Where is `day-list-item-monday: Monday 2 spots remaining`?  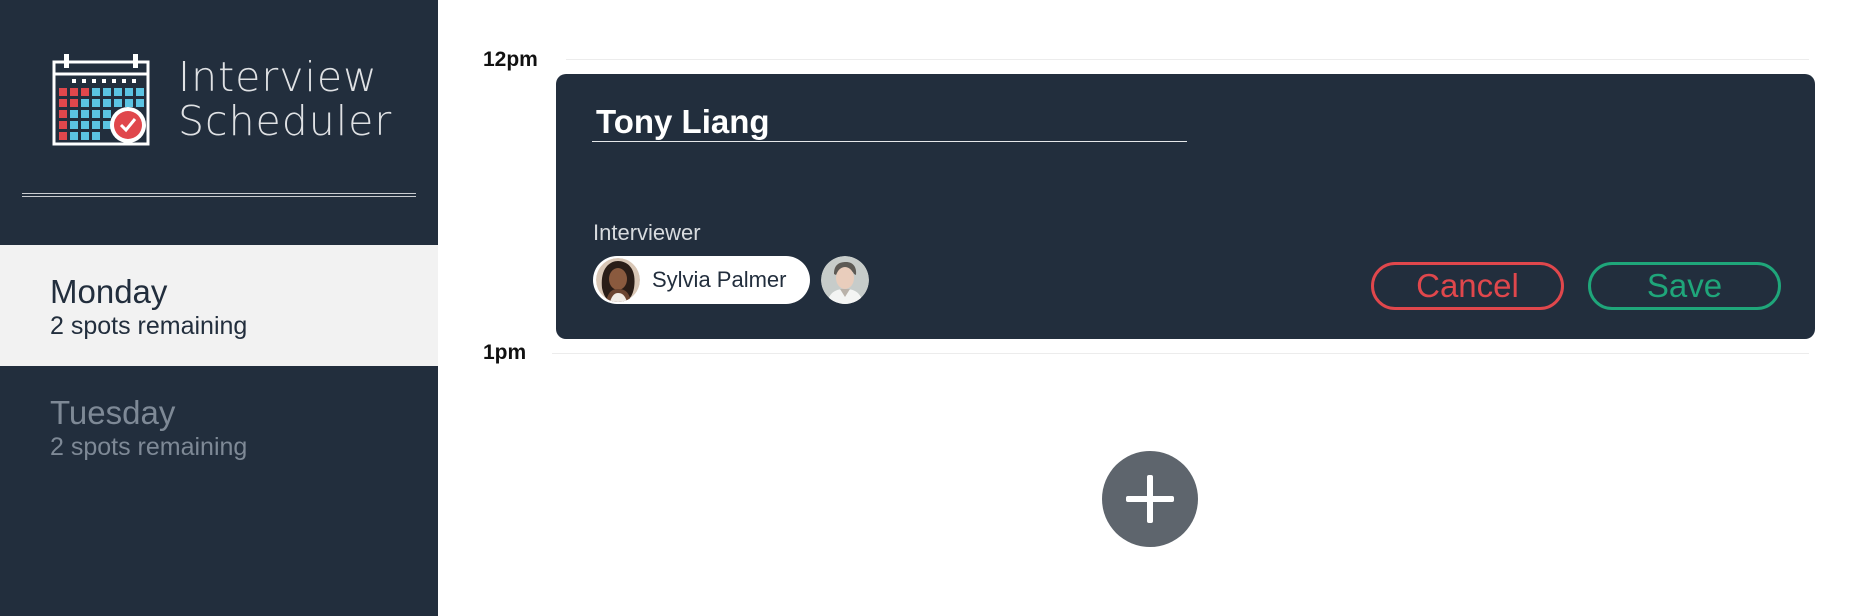 day-list-item-monday: Monday 2 spots remaining is located at coordinates (219, 305).